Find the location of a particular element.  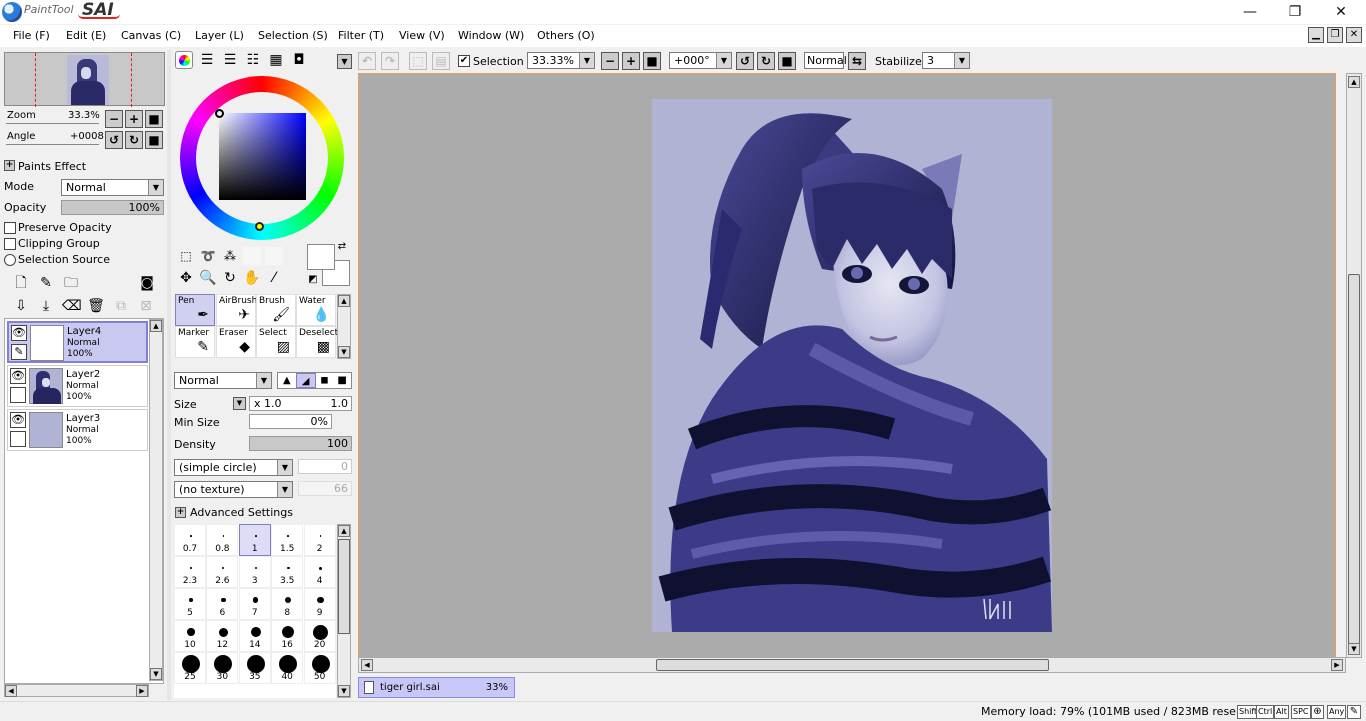

brush-size-cell: 6 is located at coordinates (222, 604).